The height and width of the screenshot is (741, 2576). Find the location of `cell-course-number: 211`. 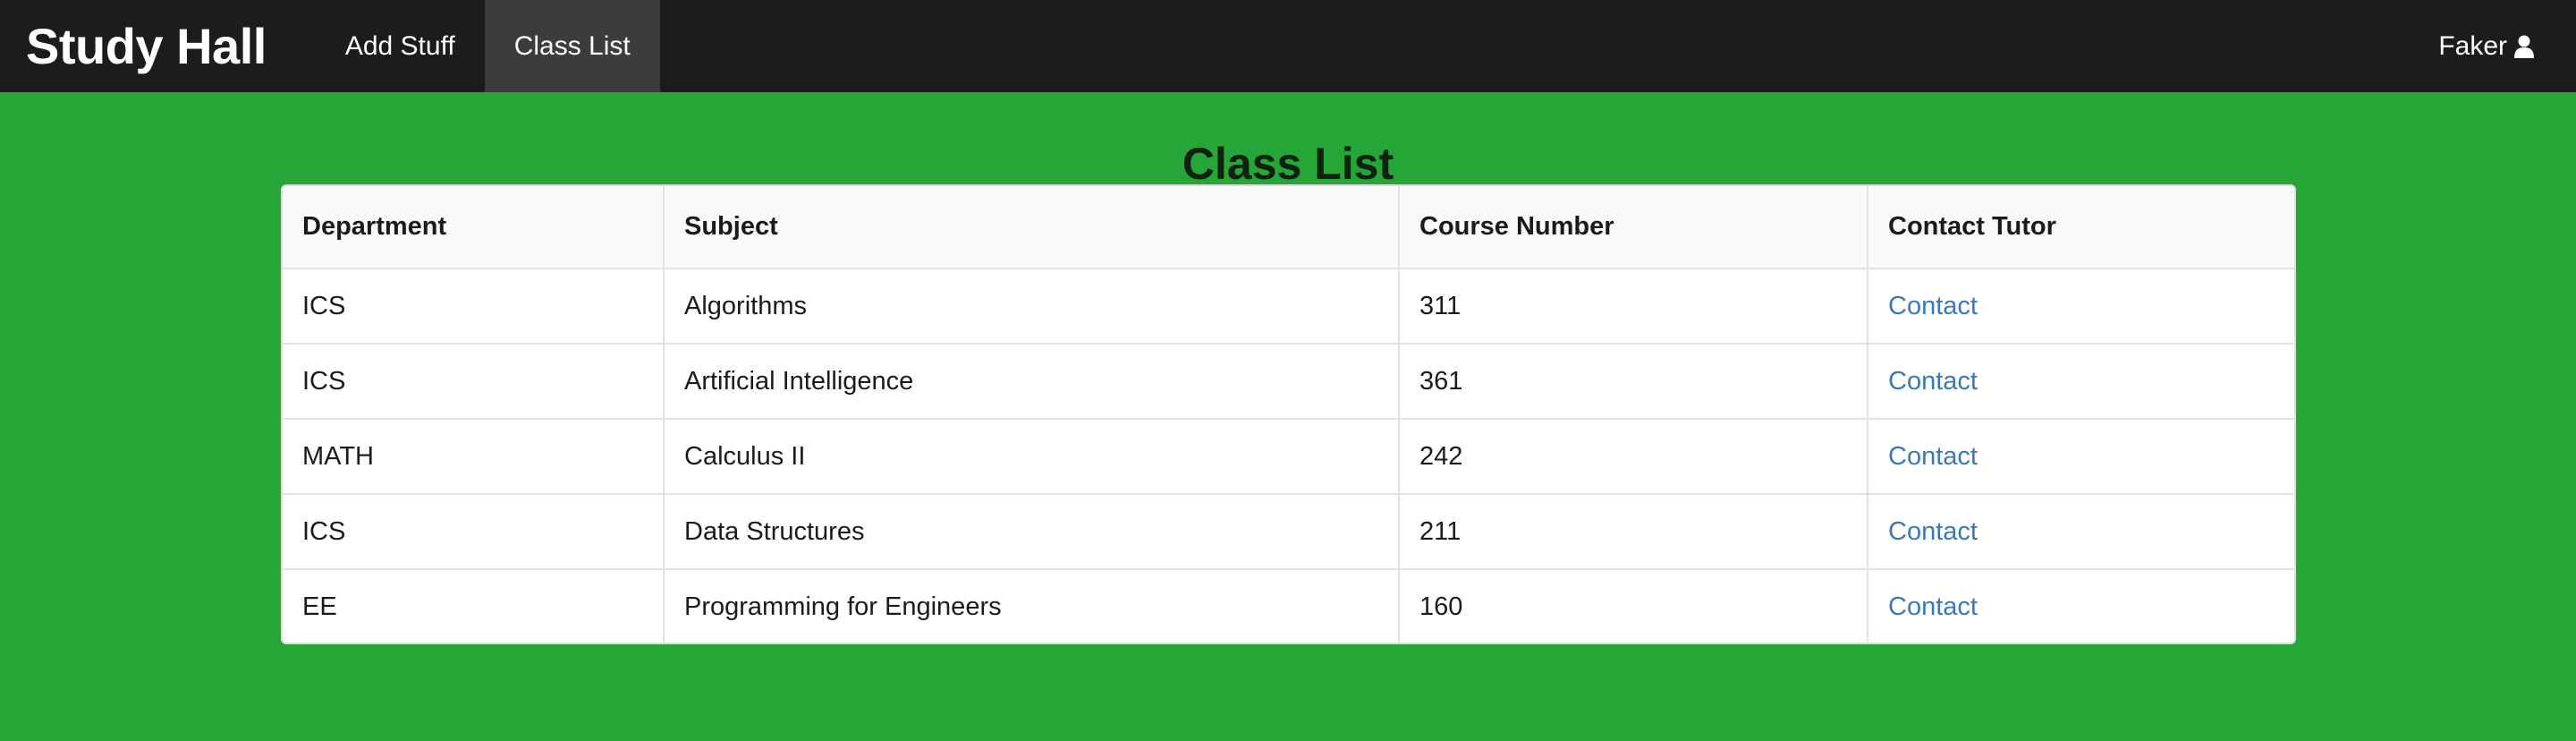

cell-course-number: 211 is located at coordinates (1633, 531).